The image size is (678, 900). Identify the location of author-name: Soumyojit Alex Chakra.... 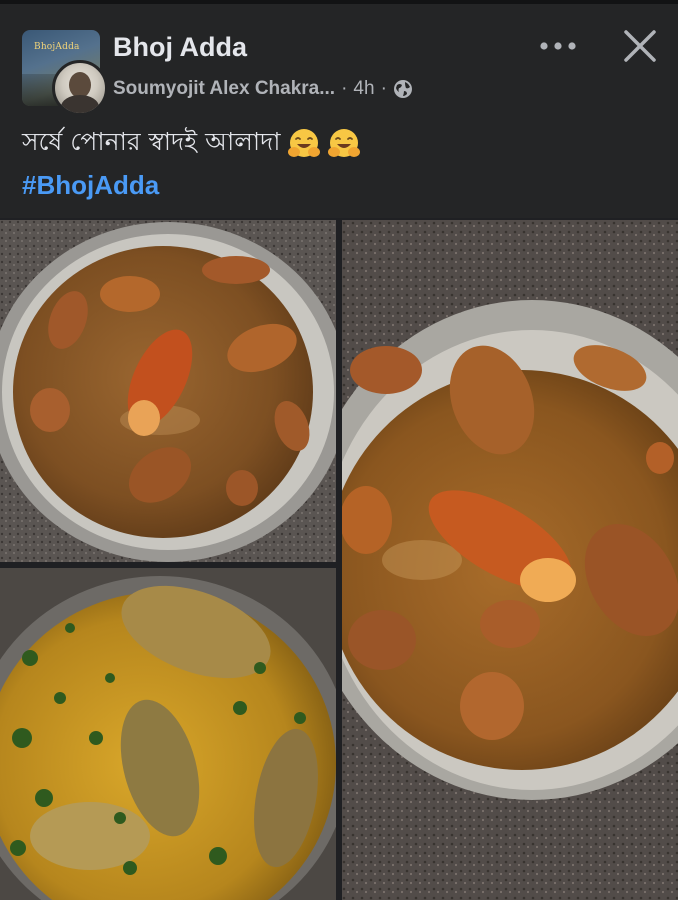
(224, 89).